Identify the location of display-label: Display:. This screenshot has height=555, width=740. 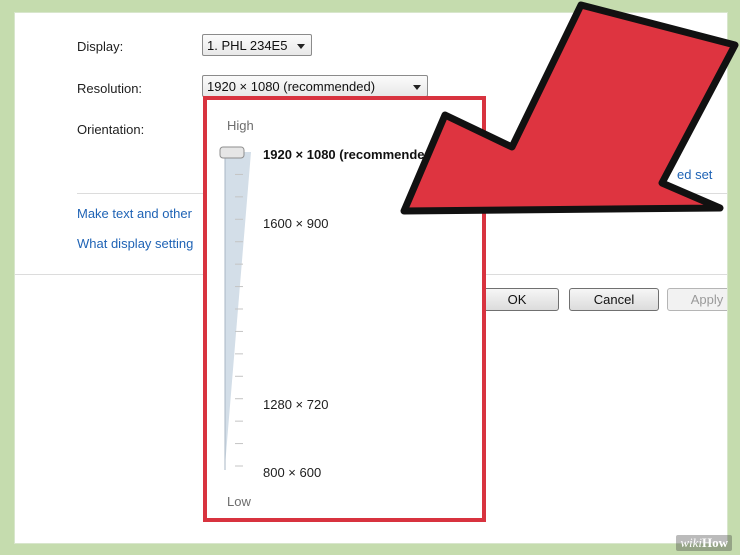
(100, 46).